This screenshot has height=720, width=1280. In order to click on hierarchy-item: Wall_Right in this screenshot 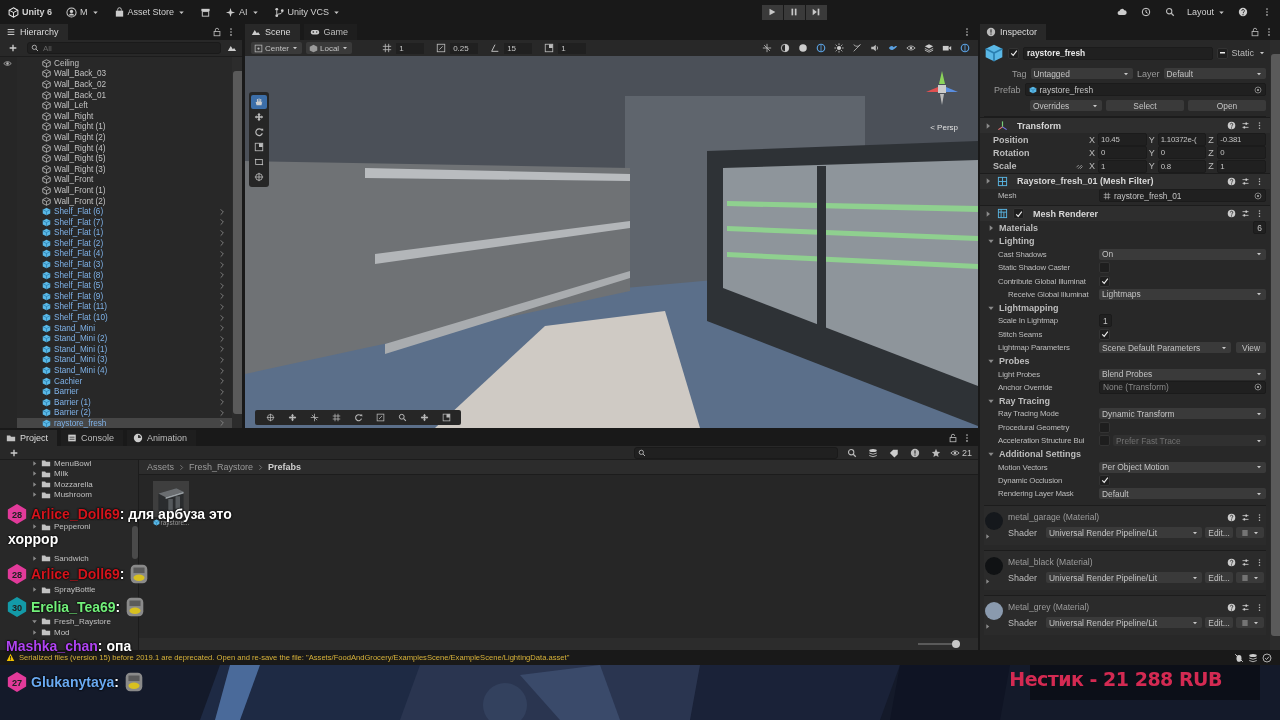, I will do `click(124, 116)`.